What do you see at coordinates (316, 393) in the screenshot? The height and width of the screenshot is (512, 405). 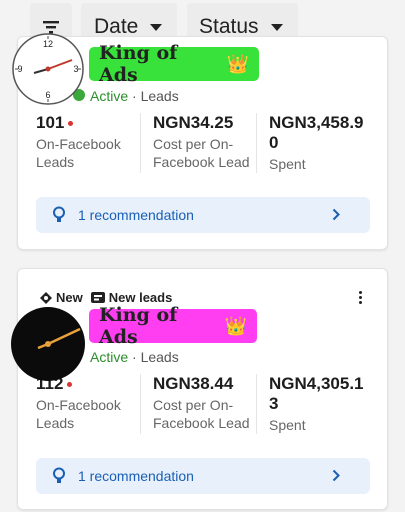 I see `metric-value: NGN4,305.13` at bounding box center [316, 393].